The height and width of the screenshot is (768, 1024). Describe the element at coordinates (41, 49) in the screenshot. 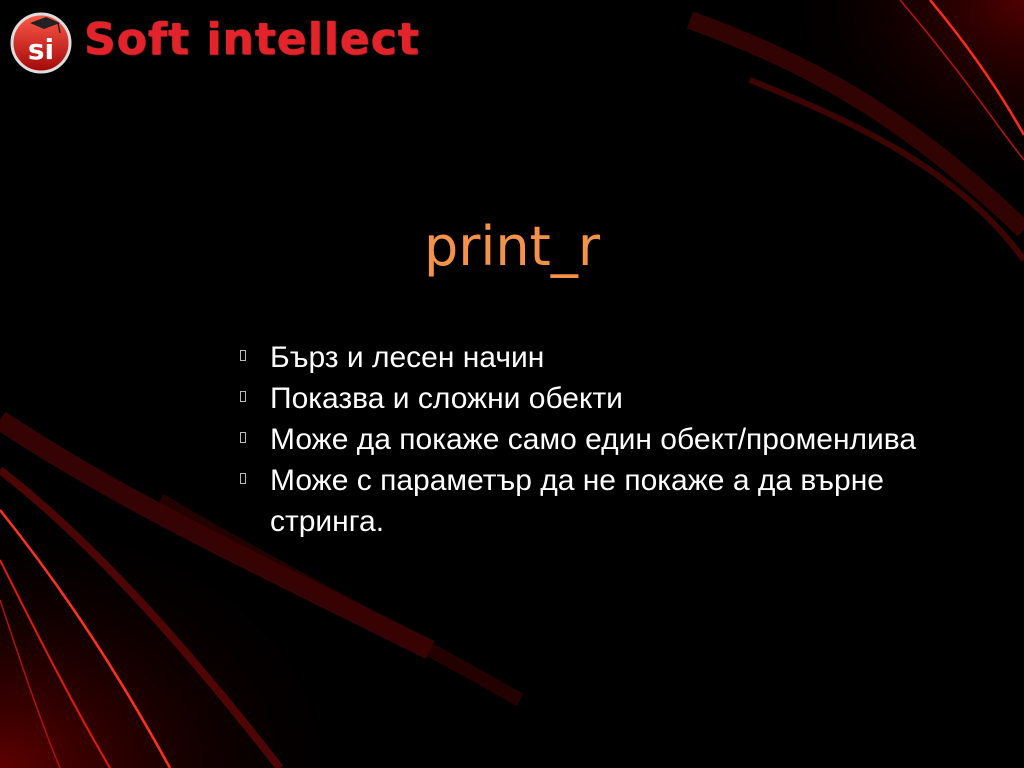

I see `logo-badge-text: si` at that location.